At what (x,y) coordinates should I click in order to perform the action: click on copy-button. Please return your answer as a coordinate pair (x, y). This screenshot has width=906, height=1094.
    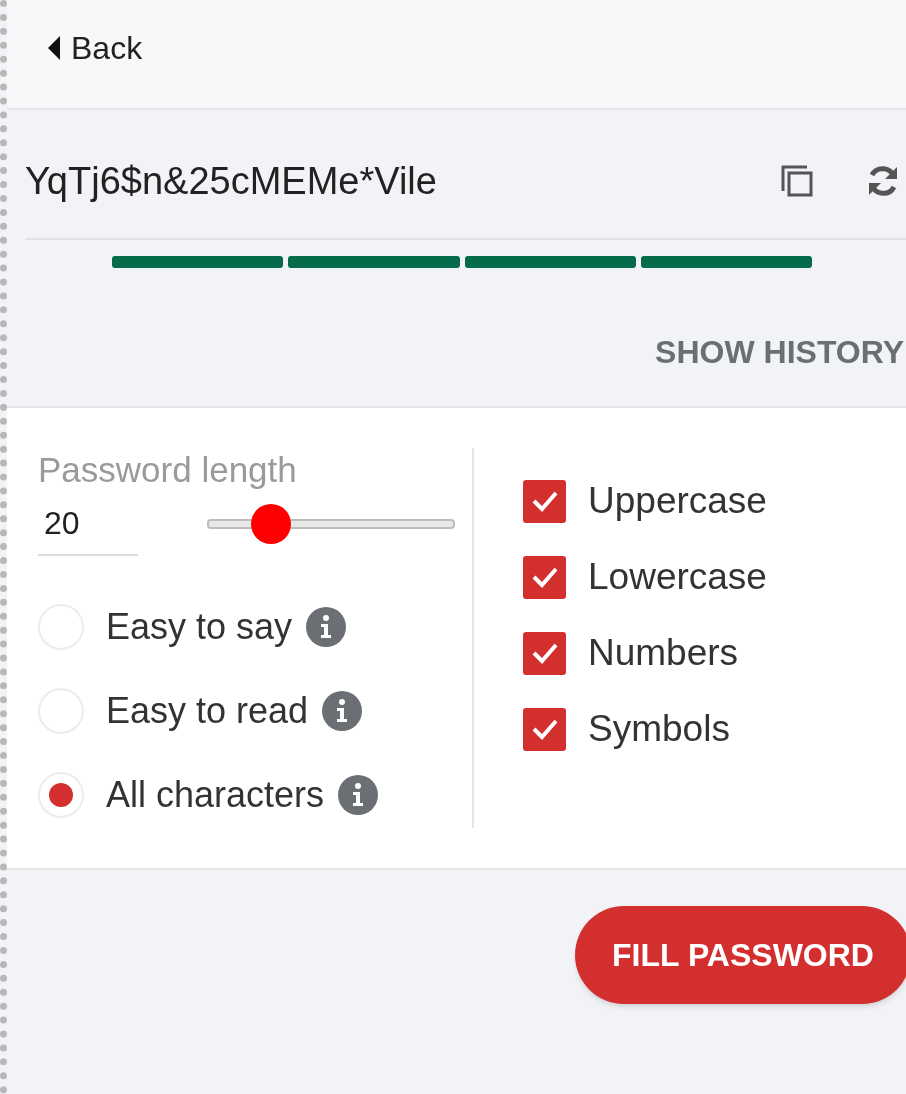
    Looking at the image, I should click on (797, 181).